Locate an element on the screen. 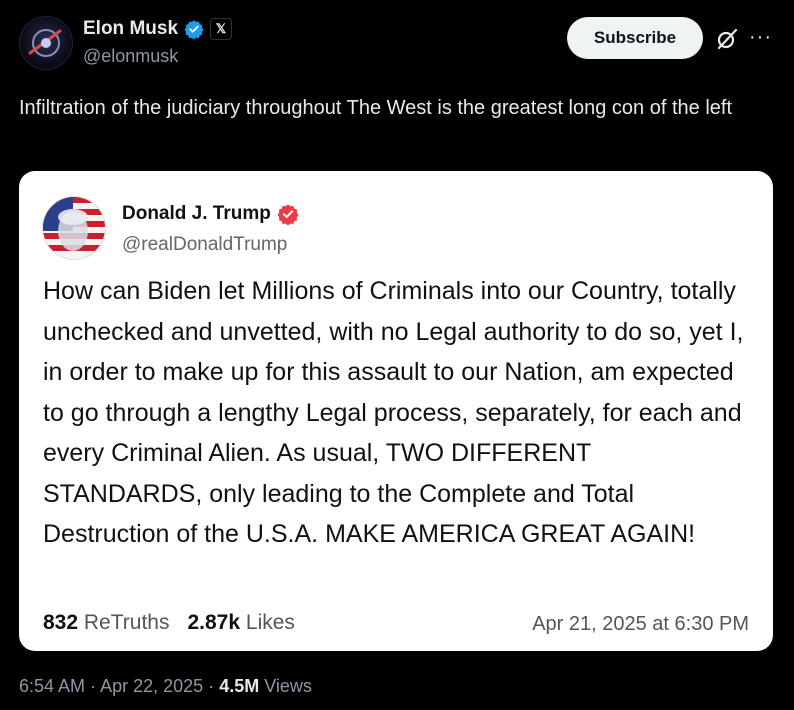 The image size is (794, 710). author-avatar is located at coordinates (46, 43).